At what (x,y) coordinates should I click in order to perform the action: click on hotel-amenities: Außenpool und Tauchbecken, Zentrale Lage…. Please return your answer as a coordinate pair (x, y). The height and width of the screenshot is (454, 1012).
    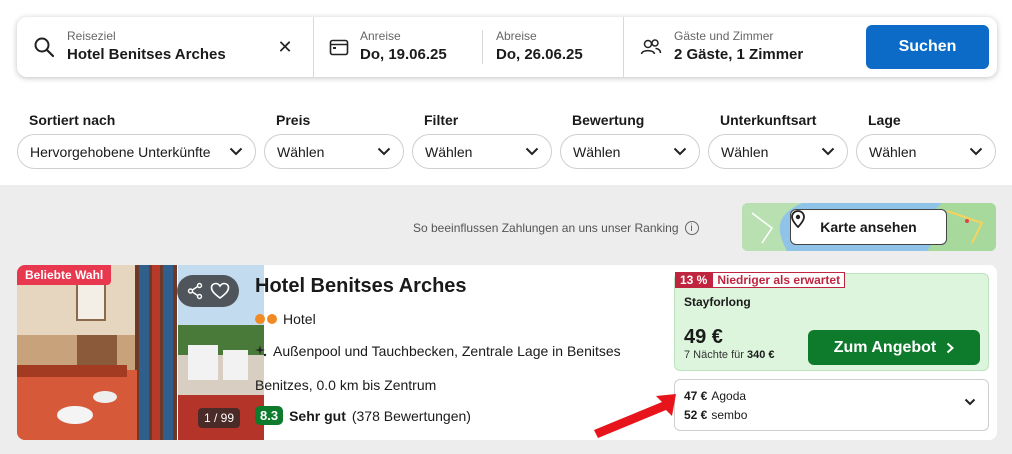
    Looking at the image, I should click on (438, 351).